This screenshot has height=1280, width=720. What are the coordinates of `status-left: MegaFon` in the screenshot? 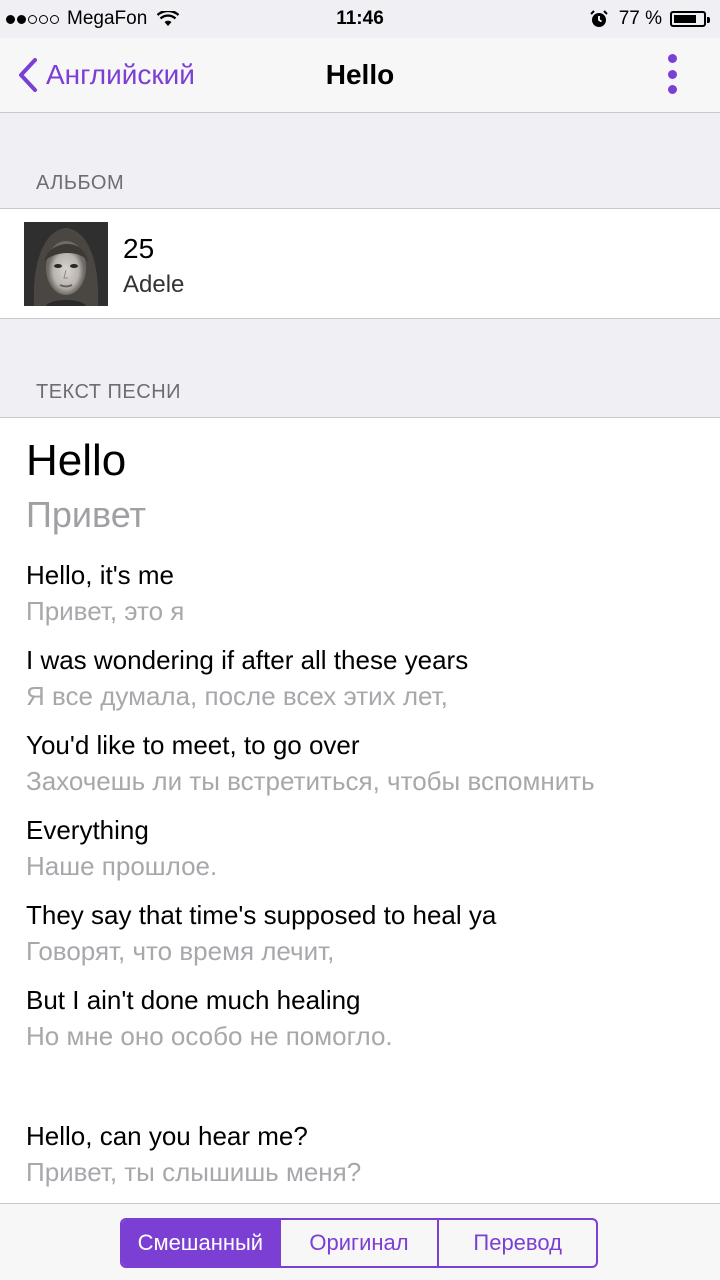 It's located at (93, 19).